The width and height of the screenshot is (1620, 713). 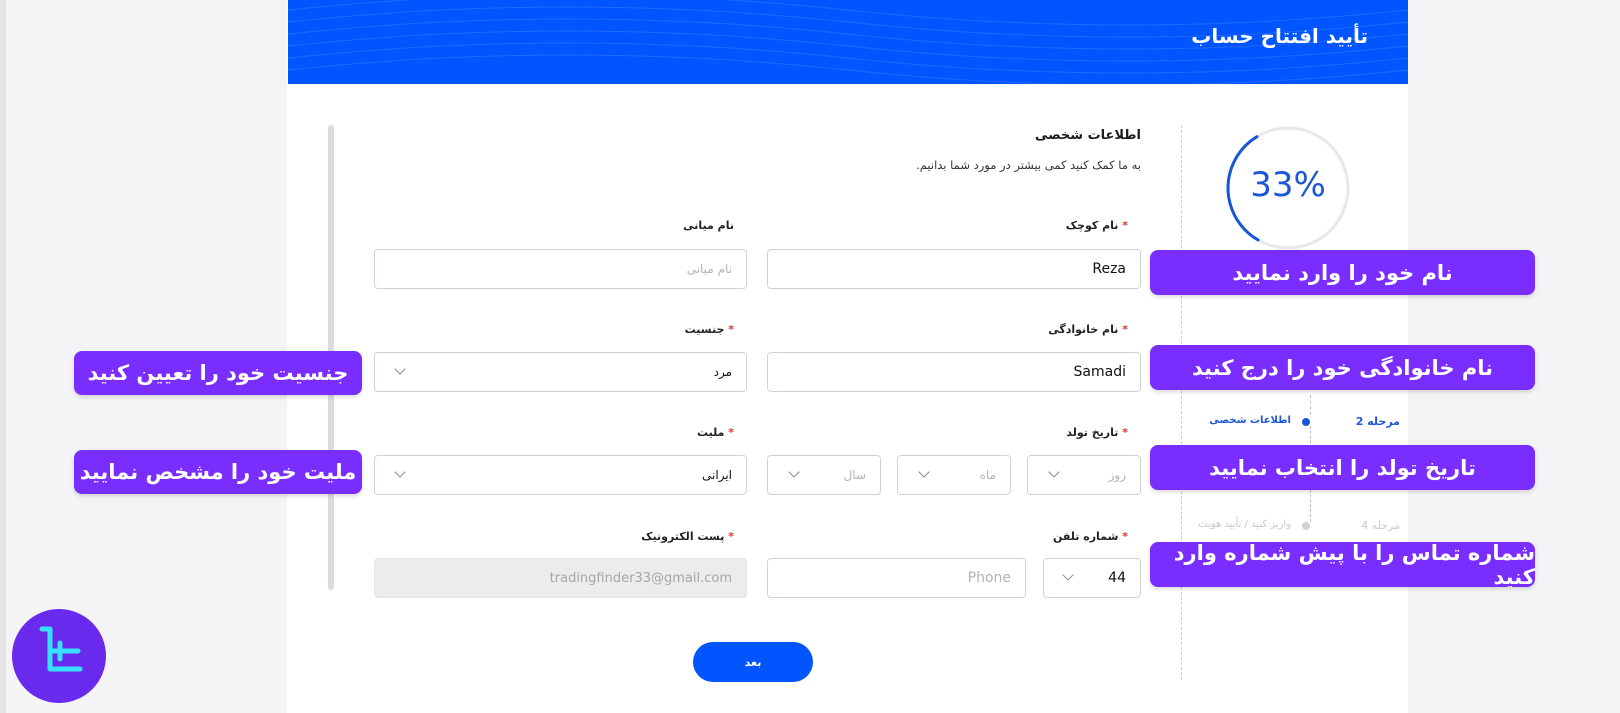 I want to click on logo-mark-icon, so click(x=61, y=649).